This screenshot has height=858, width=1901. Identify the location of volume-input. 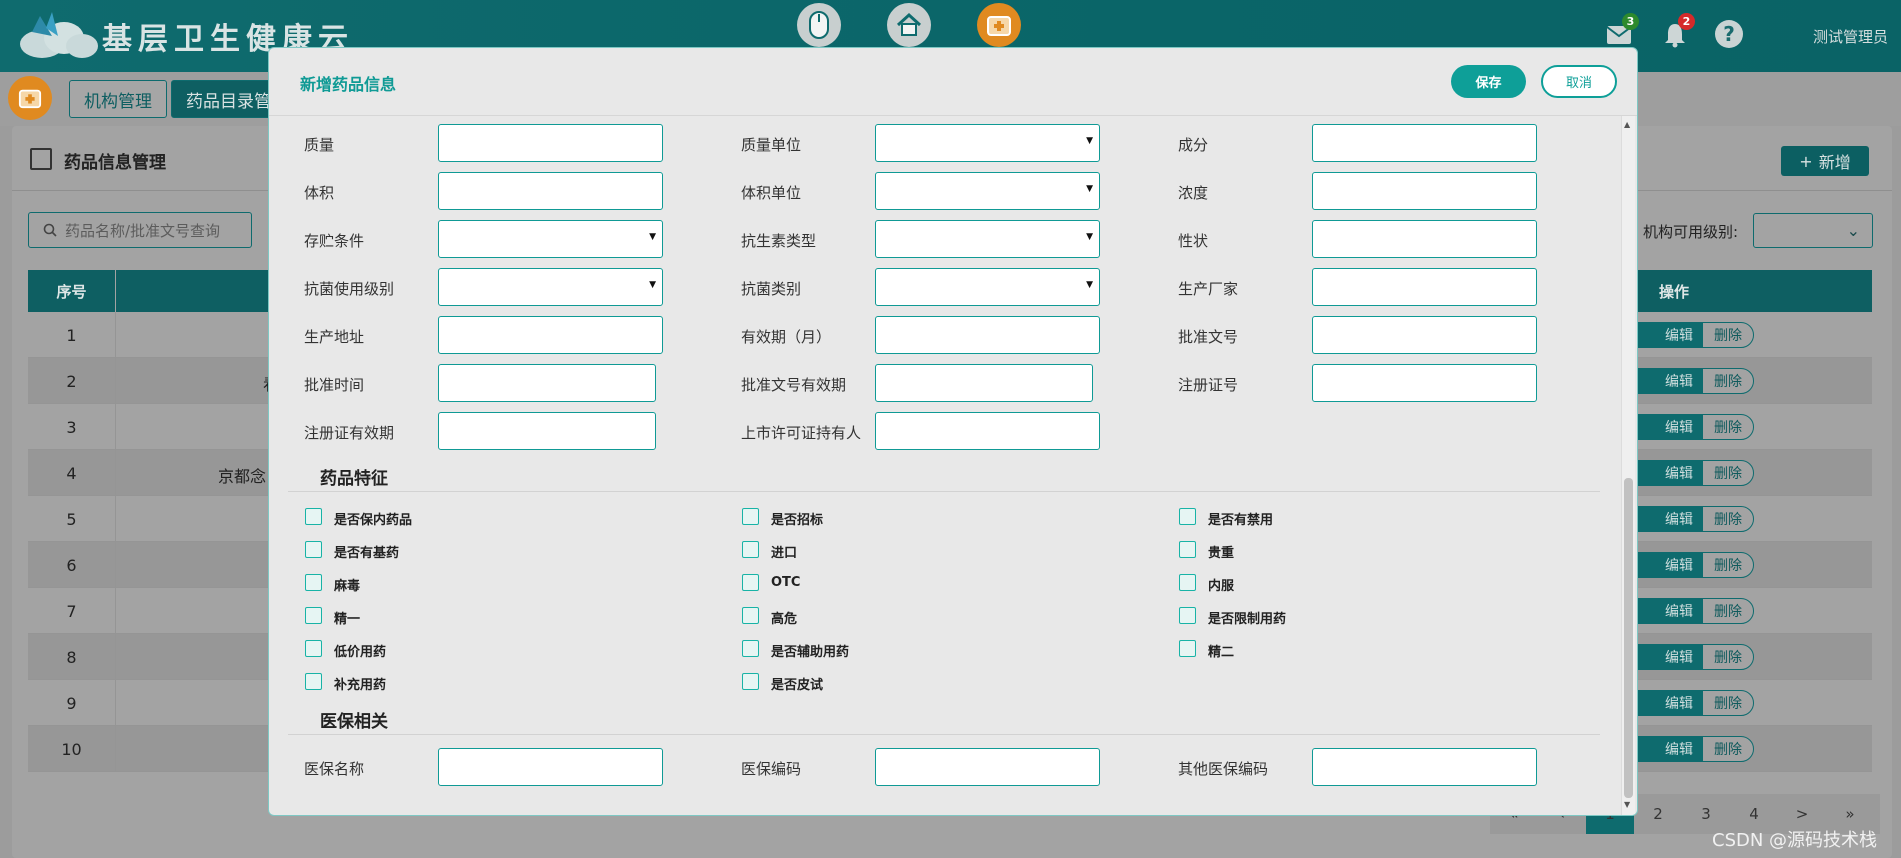
(550, 191).